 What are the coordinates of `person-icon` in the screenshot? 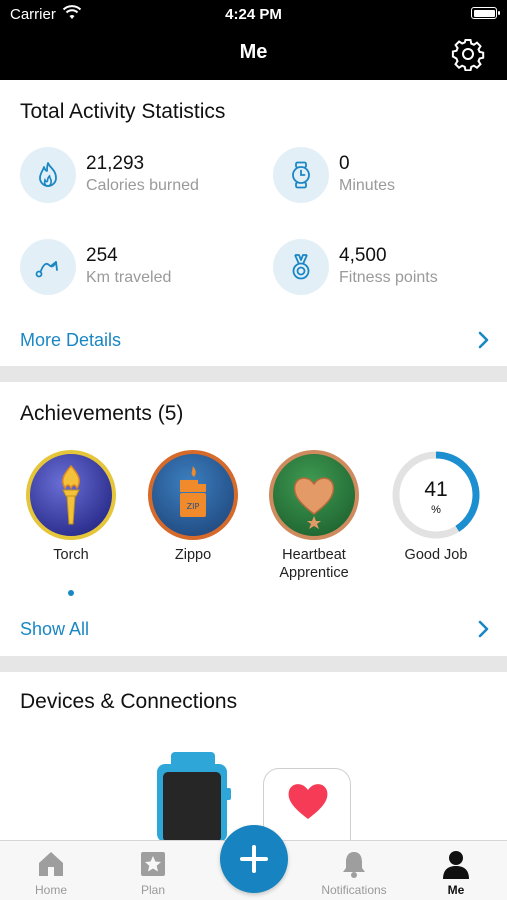 It's located at (456, 865).